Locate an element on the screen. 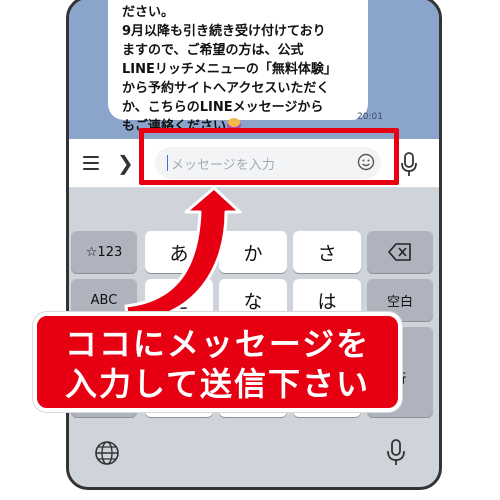 This screenshot has width=500, height=500. message-line: から予約サイトへアクセスいただく is located at coordinates (226, 88).